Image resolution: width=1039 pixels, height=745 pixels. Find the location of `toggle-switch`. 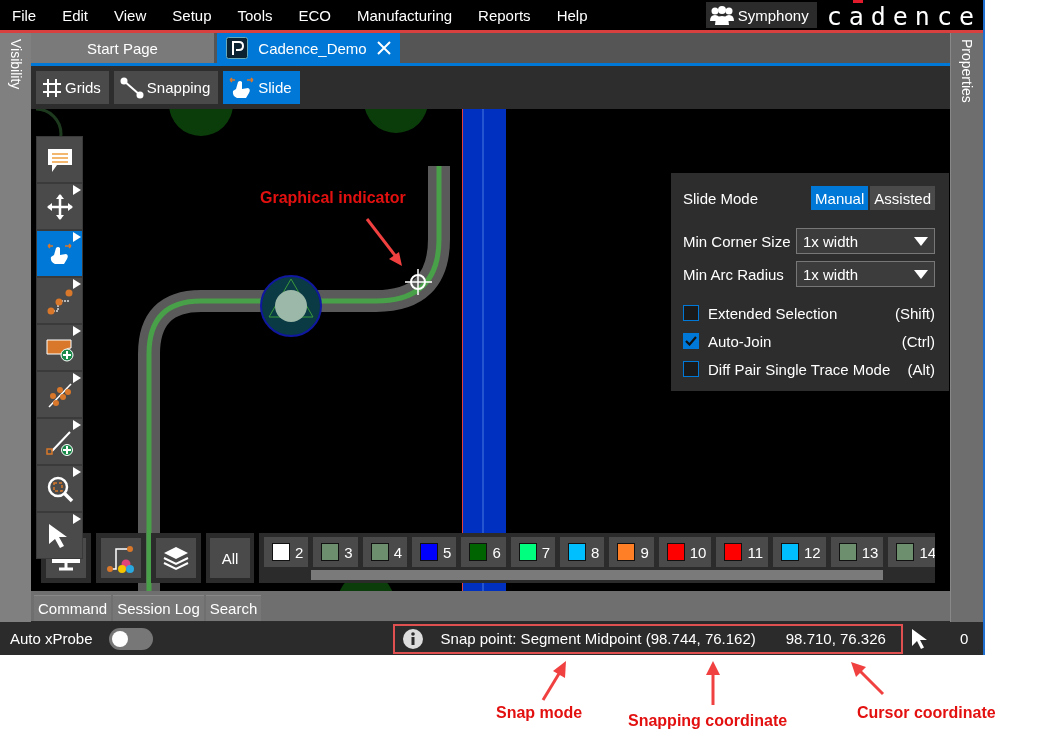

toggle-switch is located at coordinates (130, 638).